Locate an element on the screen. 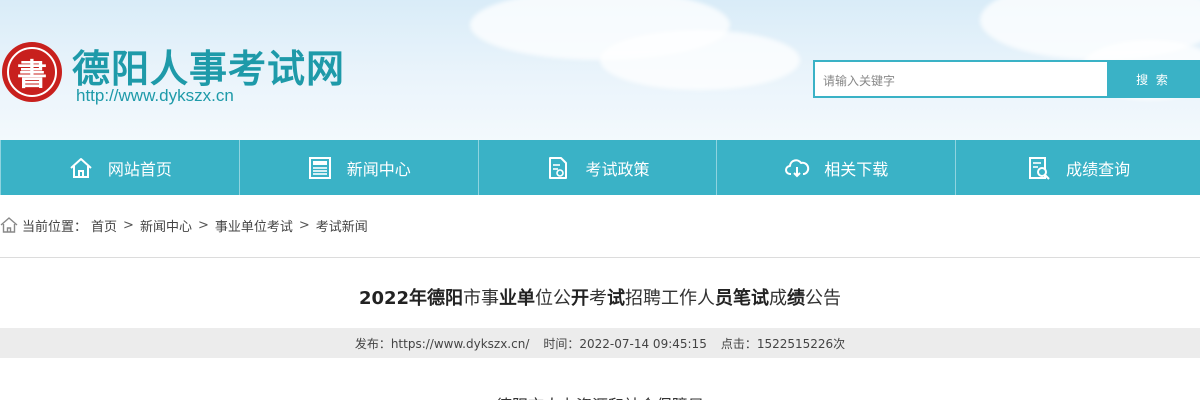 The width and height of the screenshot is (1200, 400). divider is located at coordinates (600, 257).